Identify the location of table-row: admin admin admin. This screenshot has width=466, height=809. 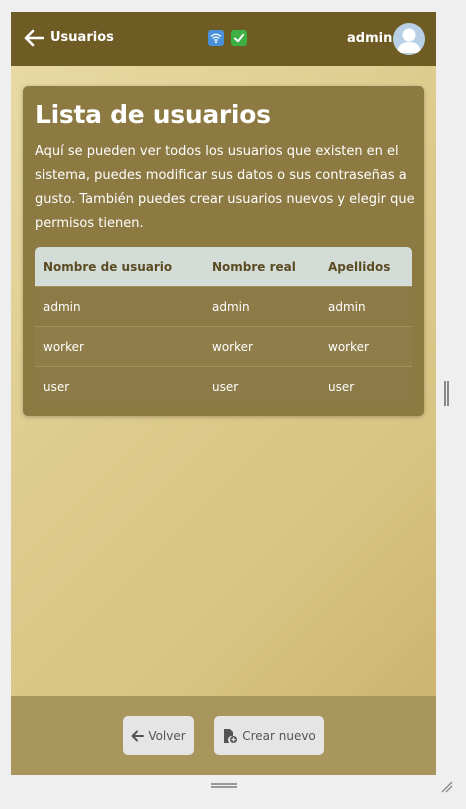
(223, 306).